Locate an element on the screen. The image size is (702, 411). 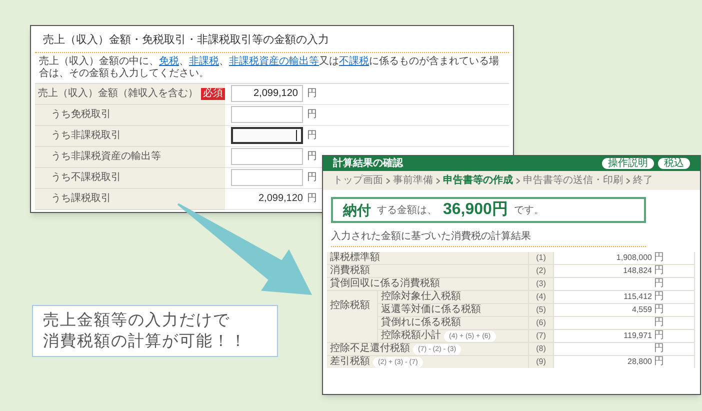
field-label: うち免税取引 is located at coordinates (81, 115).